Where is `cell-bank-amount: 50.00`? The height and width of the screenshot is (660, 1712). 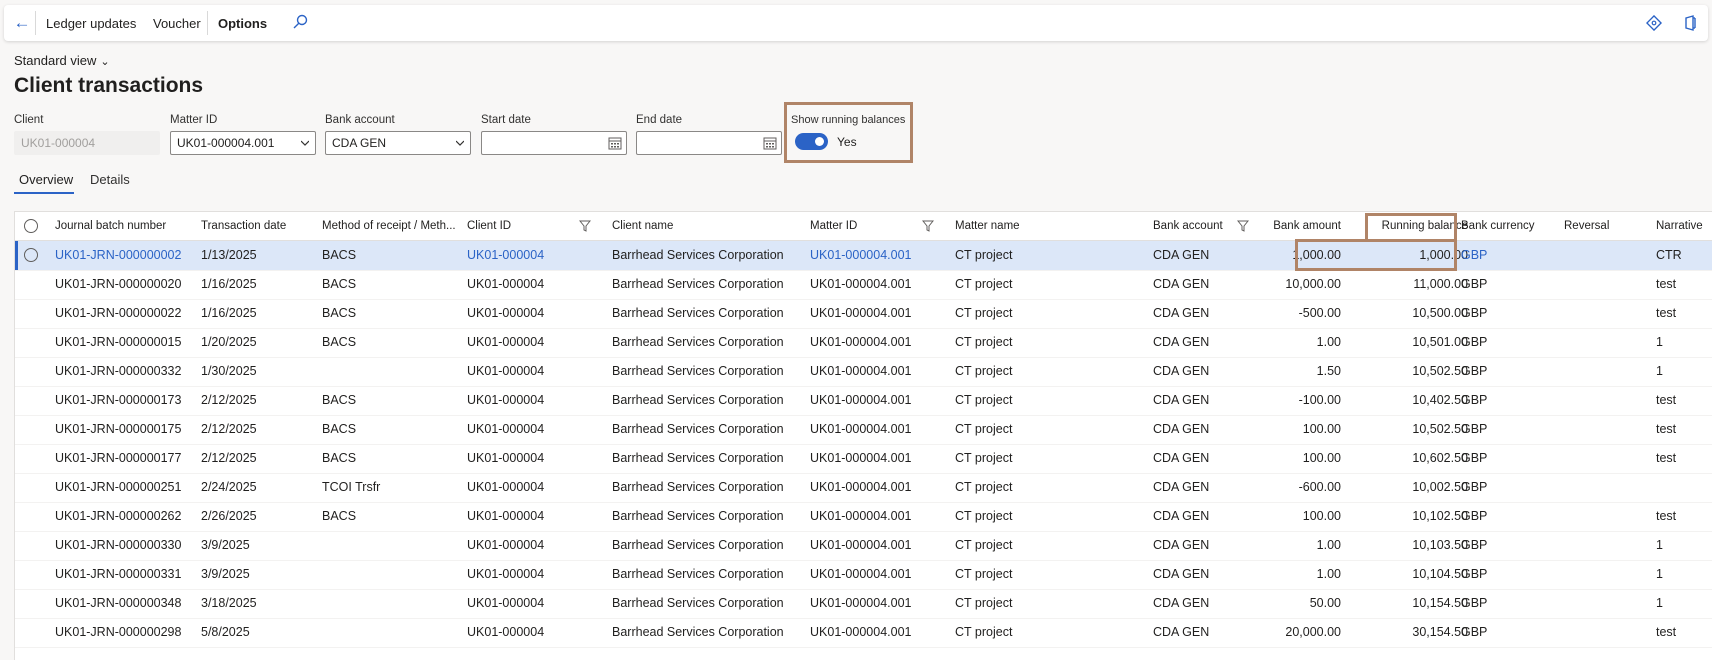
cell-bank-amount: 50.00 is located at coordinates (1325, 603).